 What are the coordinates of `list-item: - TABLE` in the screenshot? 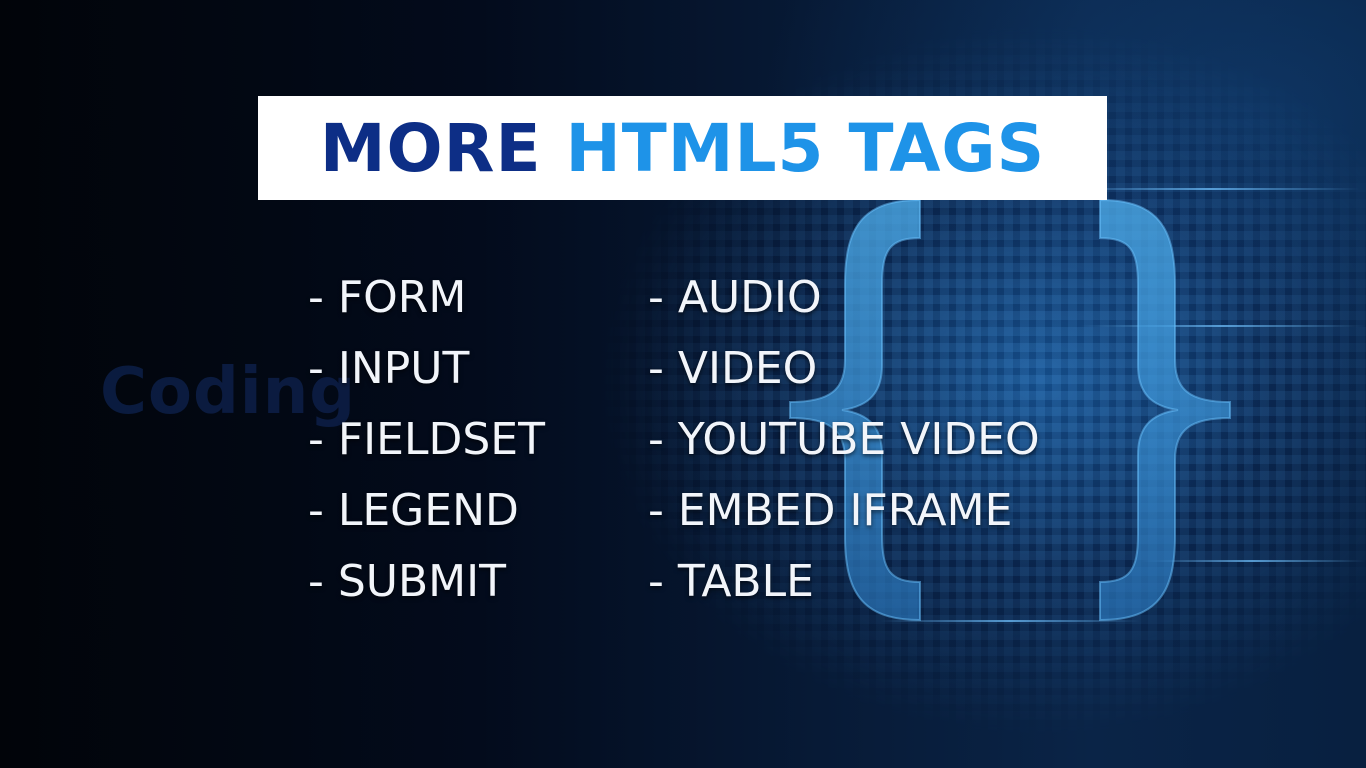 It's located at (731, 581).